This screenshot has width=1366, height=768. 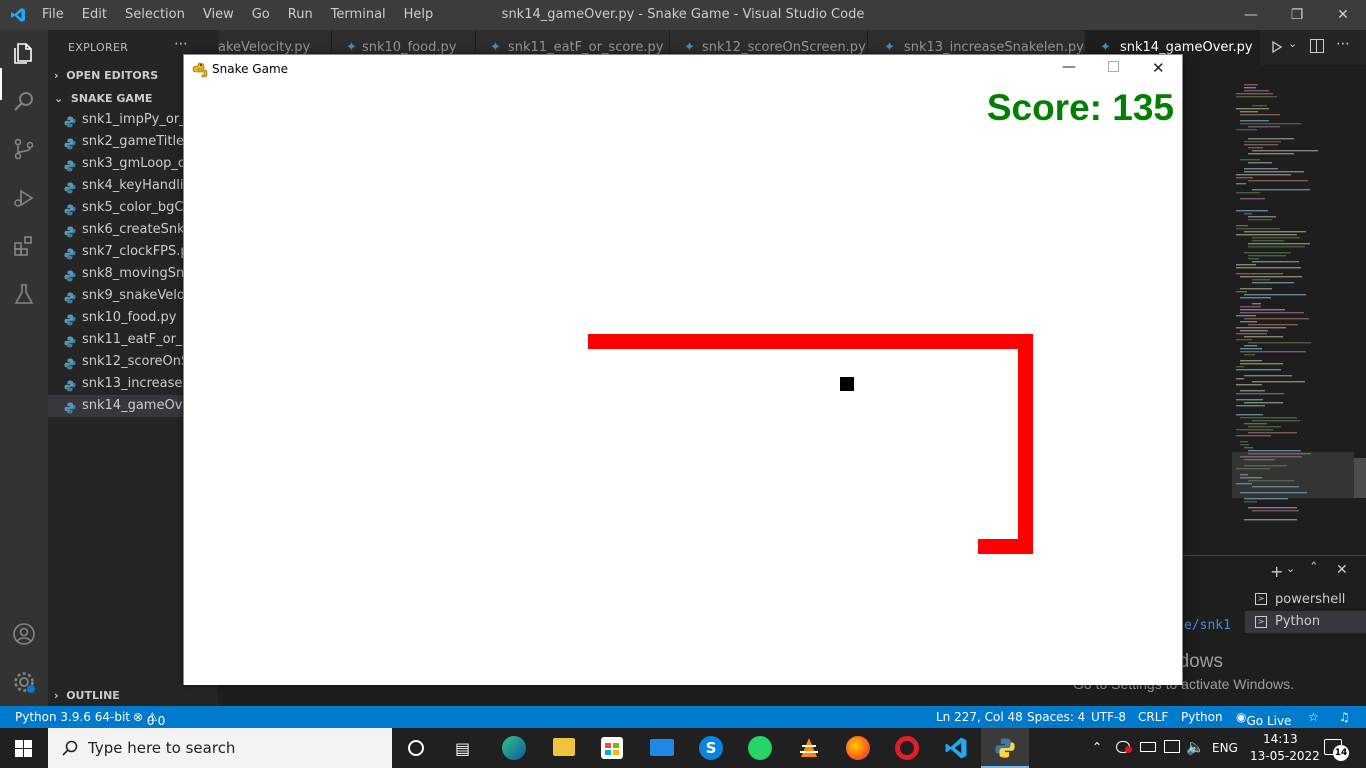 I want to click on terminal-python: > Python, so click(x=1305, y=622).